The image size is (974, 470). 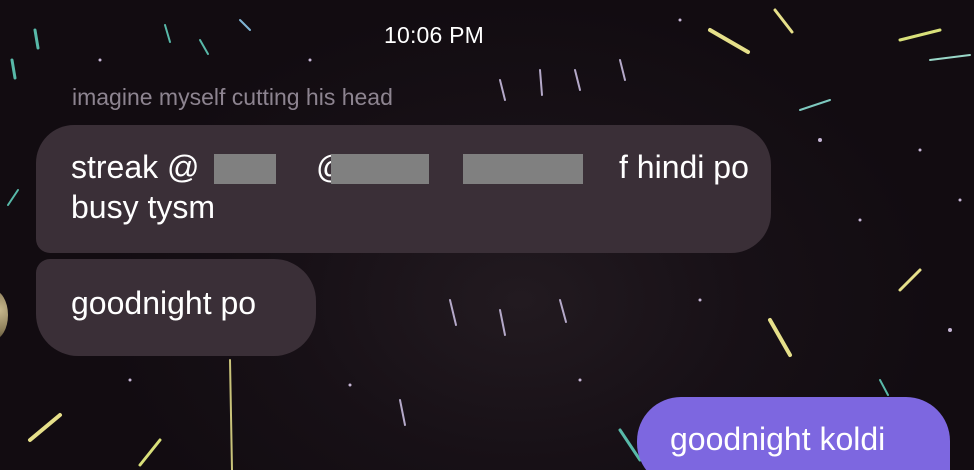 I want to click on message-timestamp: 10:06 PM, so click(x=434, y=35).